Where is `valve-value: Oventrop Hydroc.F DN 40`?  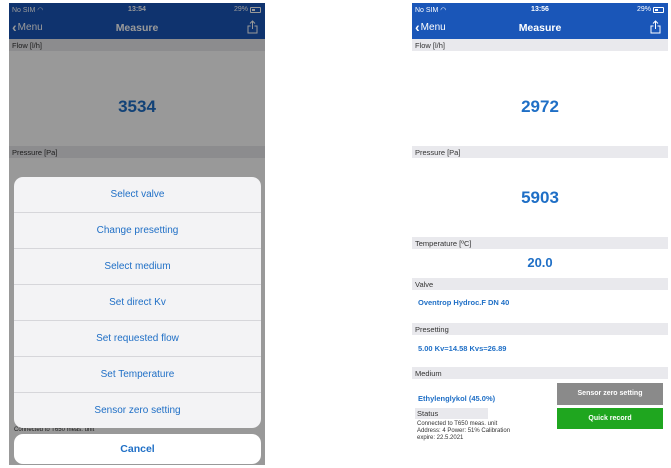 valve-value: Oventrop Hydroc.F DN 40 is located at coordinates (463, 302).